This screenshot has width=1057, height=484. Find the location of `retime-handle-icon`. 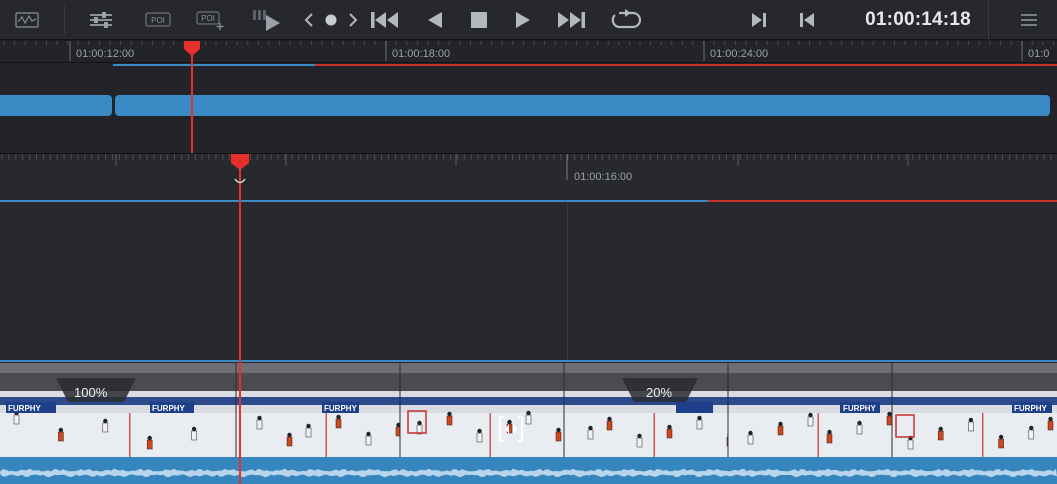

retime-handle-icon is located at coordinates (511, 429).